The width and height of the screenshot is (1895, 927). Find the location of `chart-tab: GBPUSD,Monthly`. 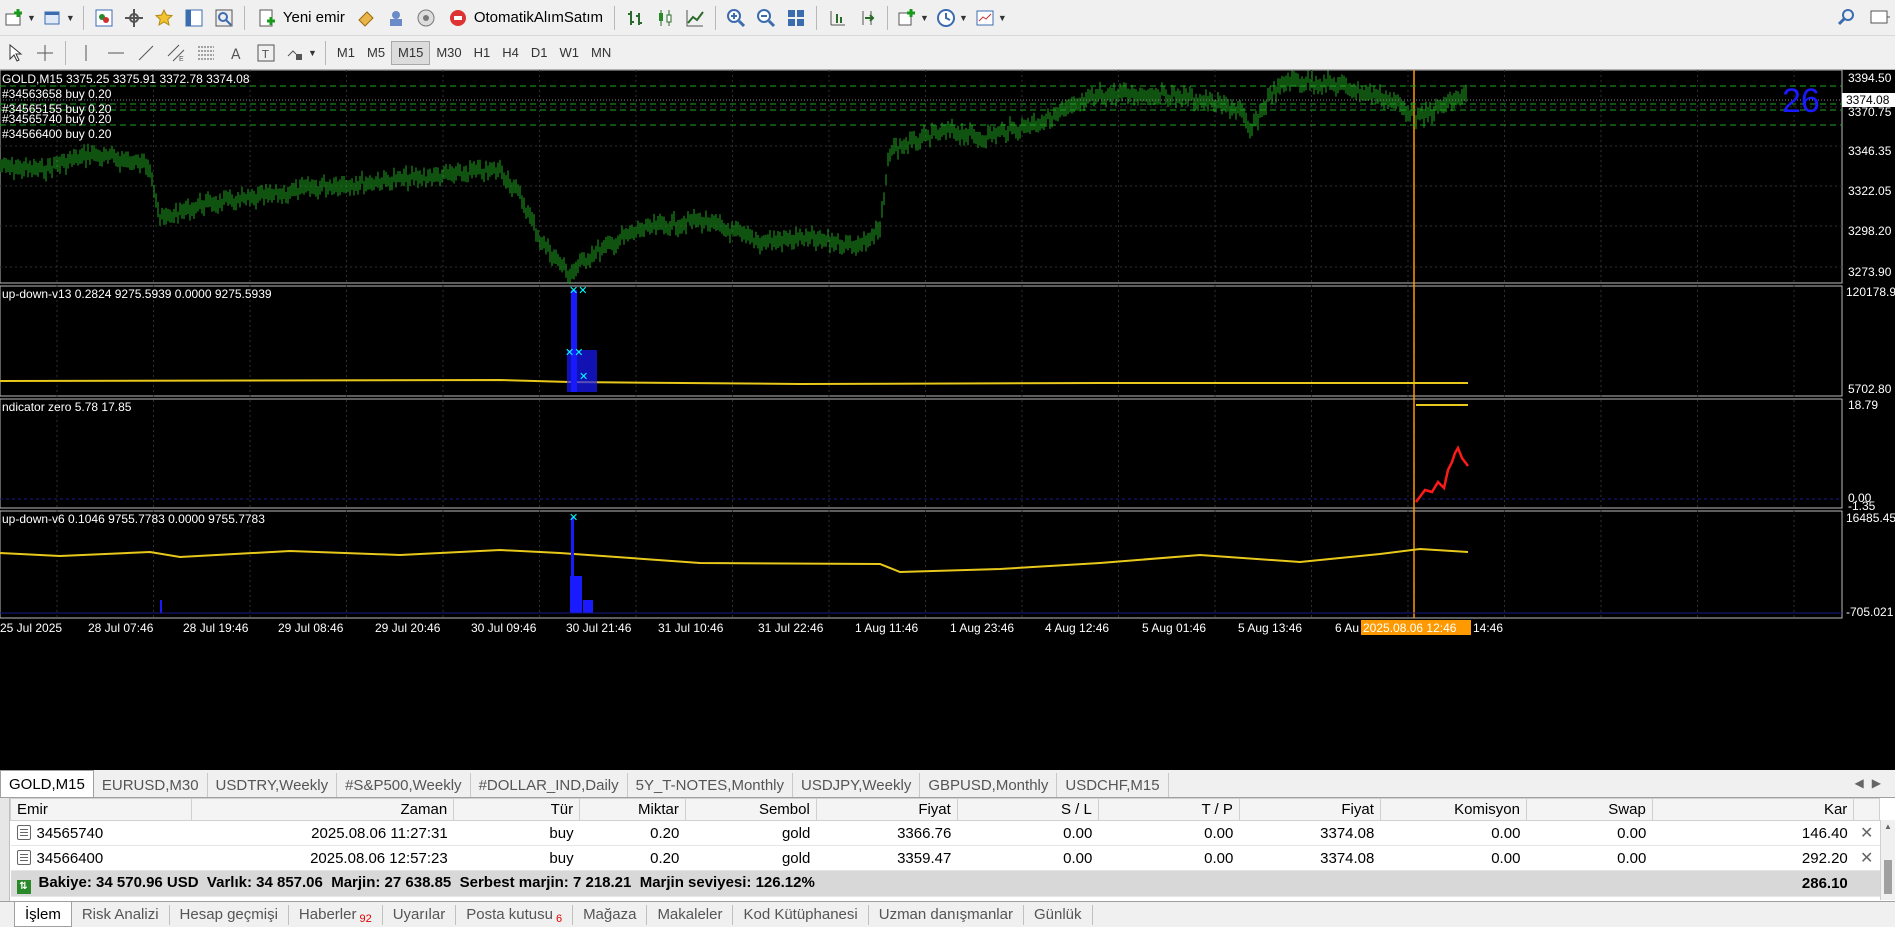

chart-tab: GBPUSD,Monthly is located at coordinates (989, 785).